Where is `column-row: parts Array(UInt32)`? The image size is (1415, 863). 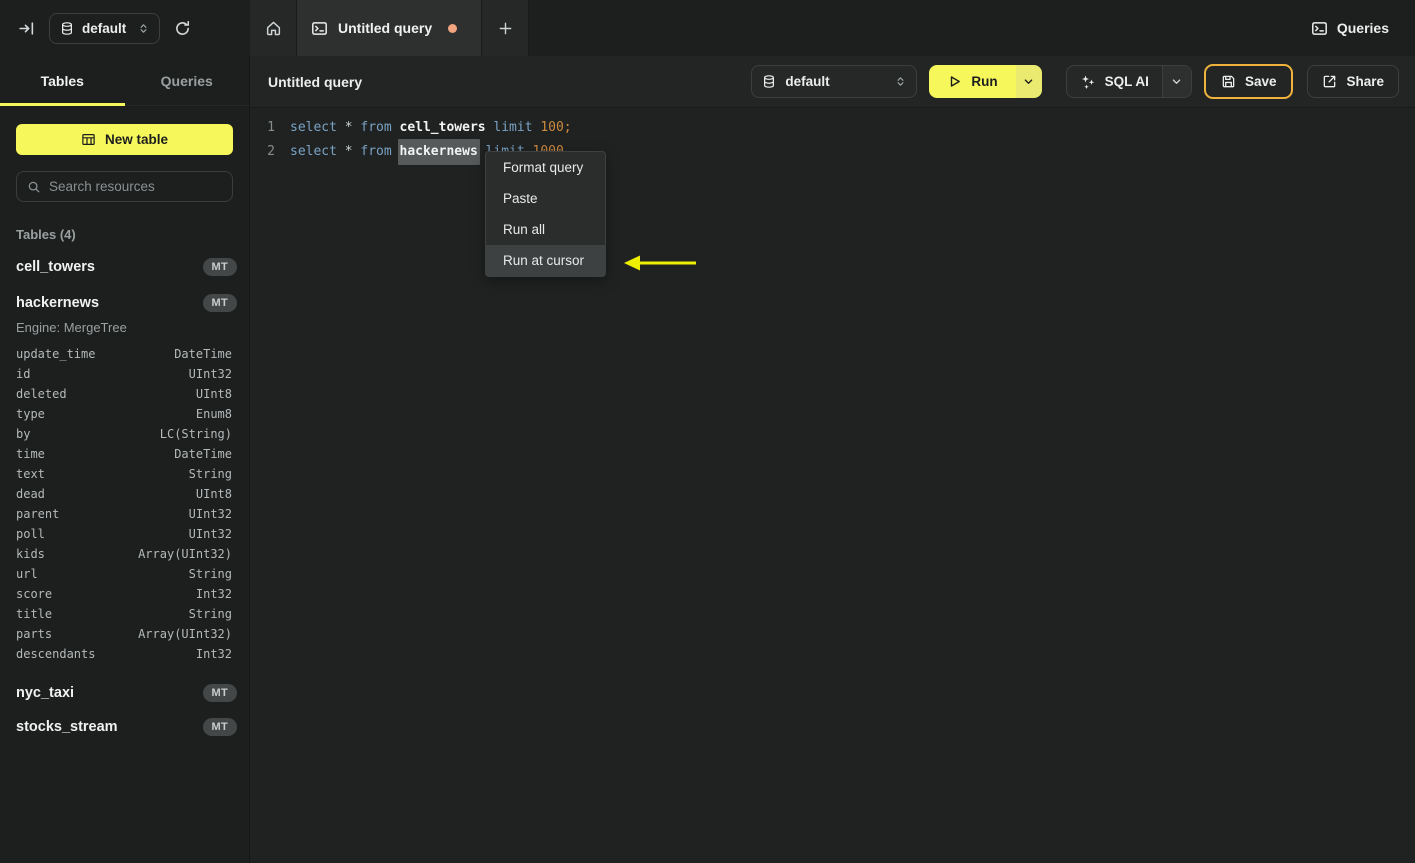 column-row: parts Array(UInt32) is located at coordinates (124, 634).